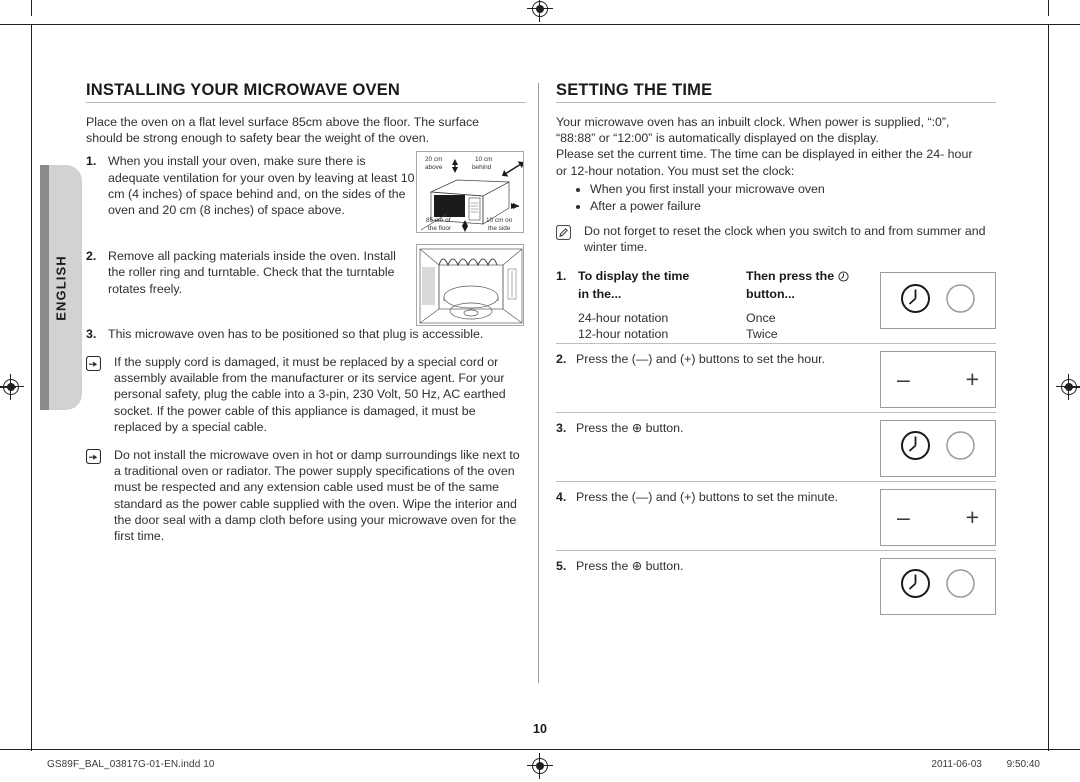 The height and width of the screenshot is (782, 1080). What do you see at coordinates (482, 167) in the screenshot?
I see `svg-text: behind` at bounding box center [482, 167].